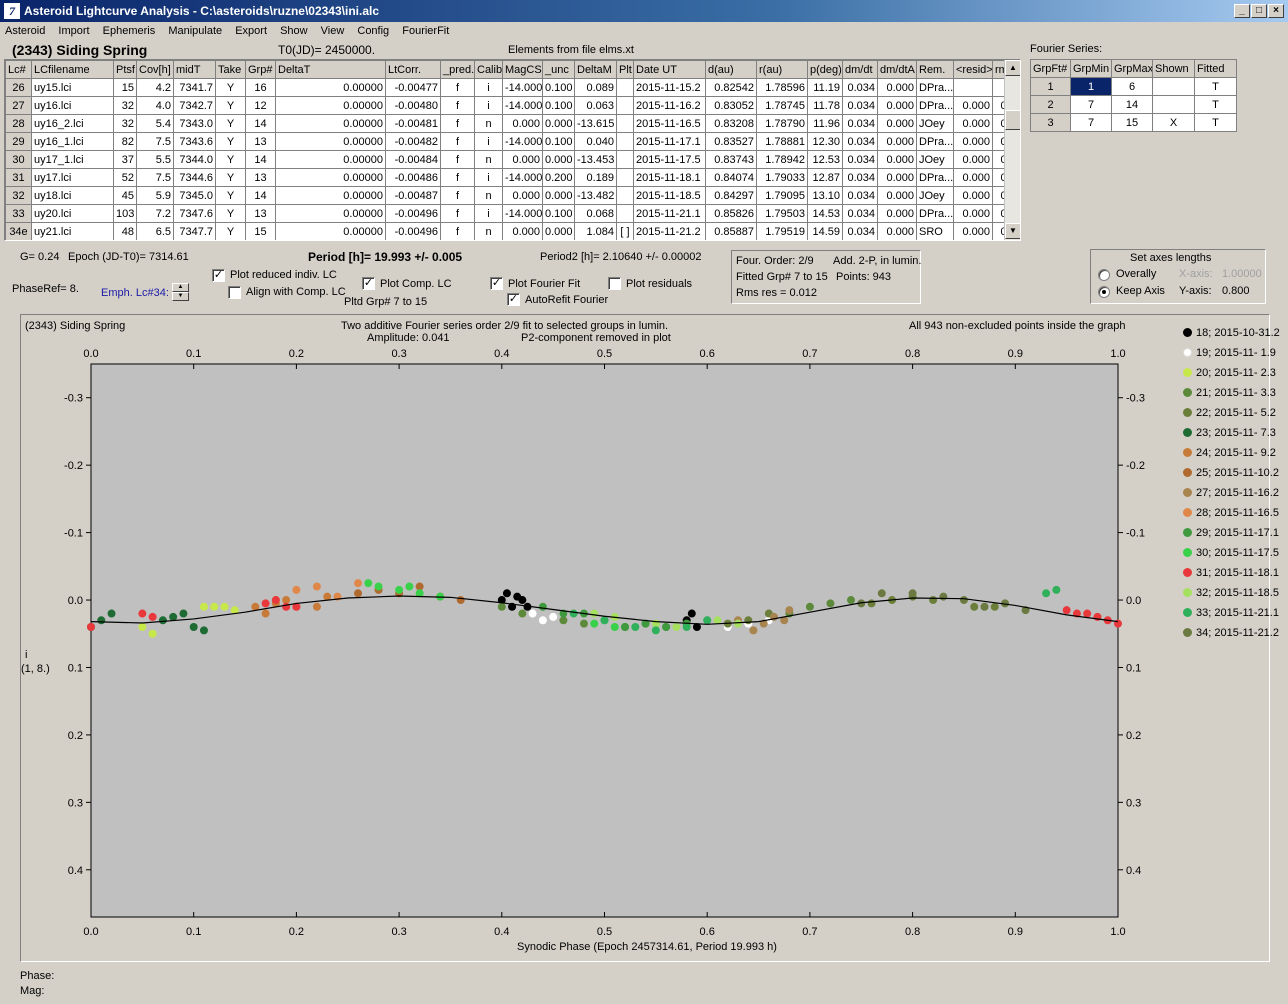 The height and width of the screenshot is (1004, 1288). I want to click on column-header: MagCS, so click(522, 69).